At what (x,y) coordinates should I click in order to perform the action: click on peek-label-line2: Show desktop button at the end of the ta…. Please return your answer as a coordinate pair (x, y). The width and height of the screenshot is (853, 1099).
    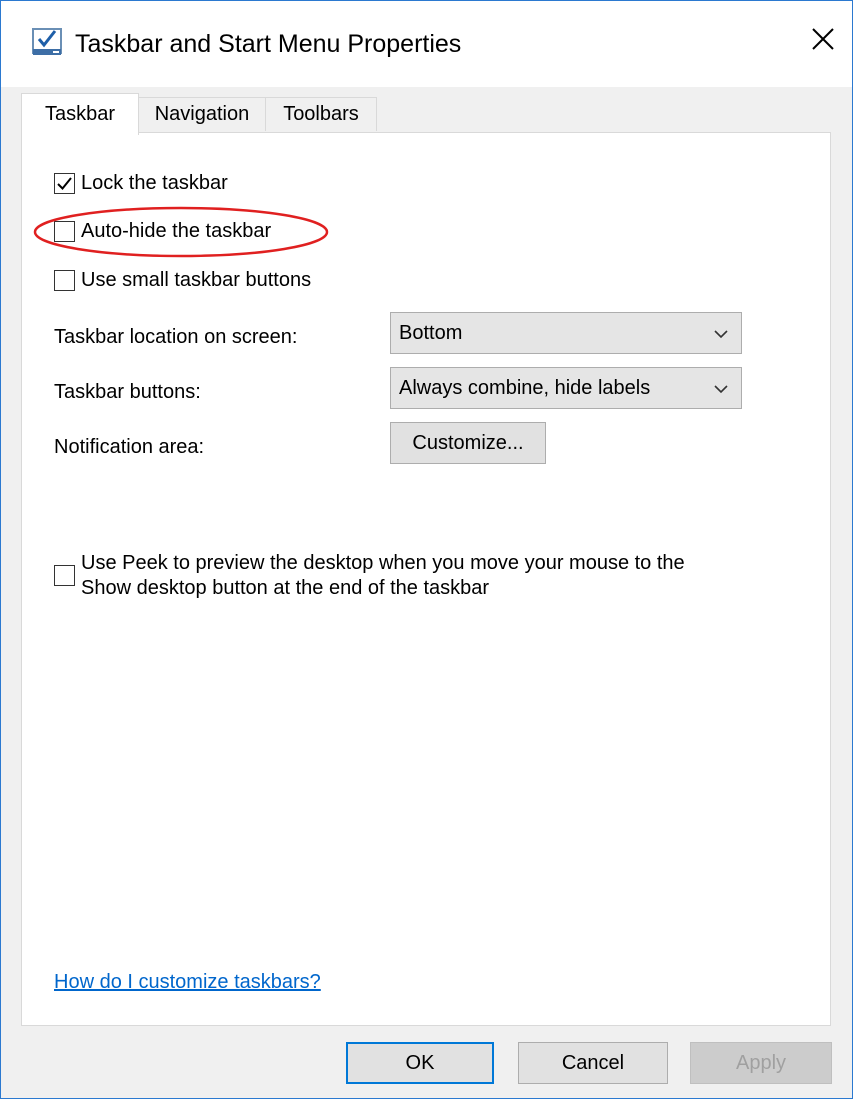
    Looking at the image, I should click on (285, 588).